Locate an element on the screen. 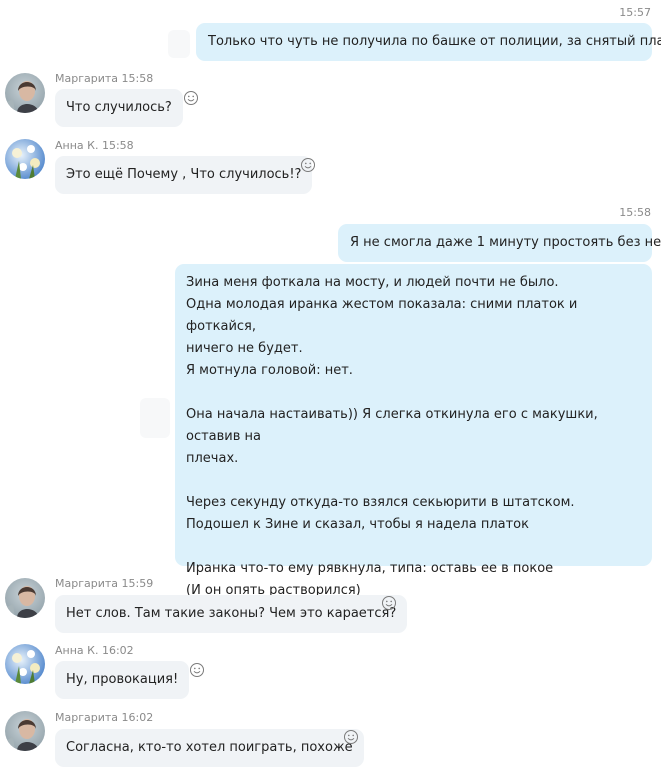 This screenshot has height=776, width=661. sender-line: Анна К. 16:02 is located at coordinates (94, 650).